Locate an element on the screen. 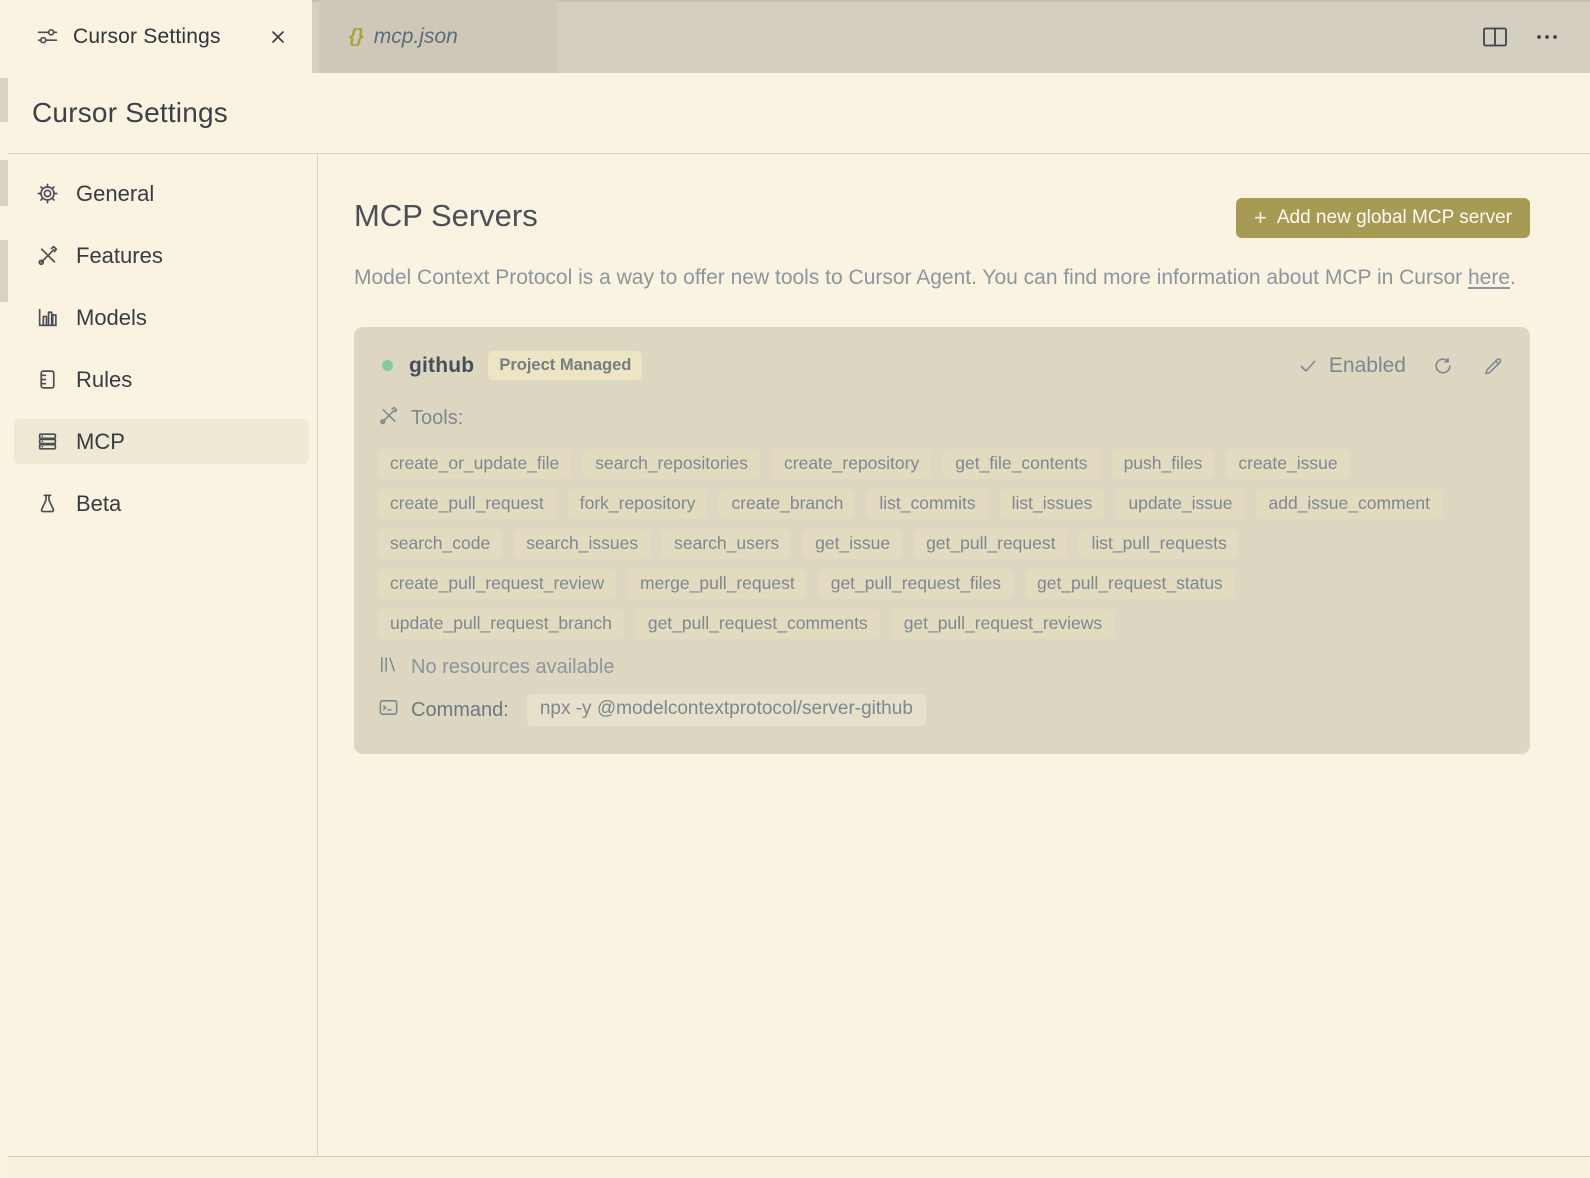 The height and width of the screenshot is (1178, 1590). sidebar-item-label: Rules is located at coordinates (104, 379).